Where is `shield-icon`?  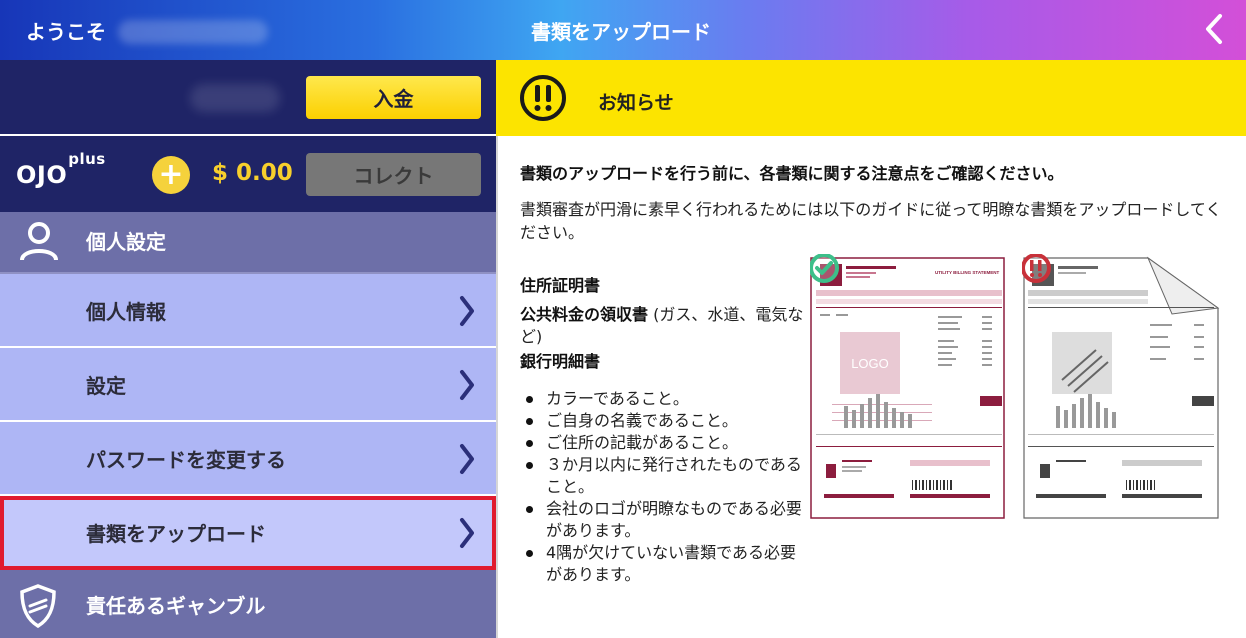
shield-icon is located at coordinates (38, 608).